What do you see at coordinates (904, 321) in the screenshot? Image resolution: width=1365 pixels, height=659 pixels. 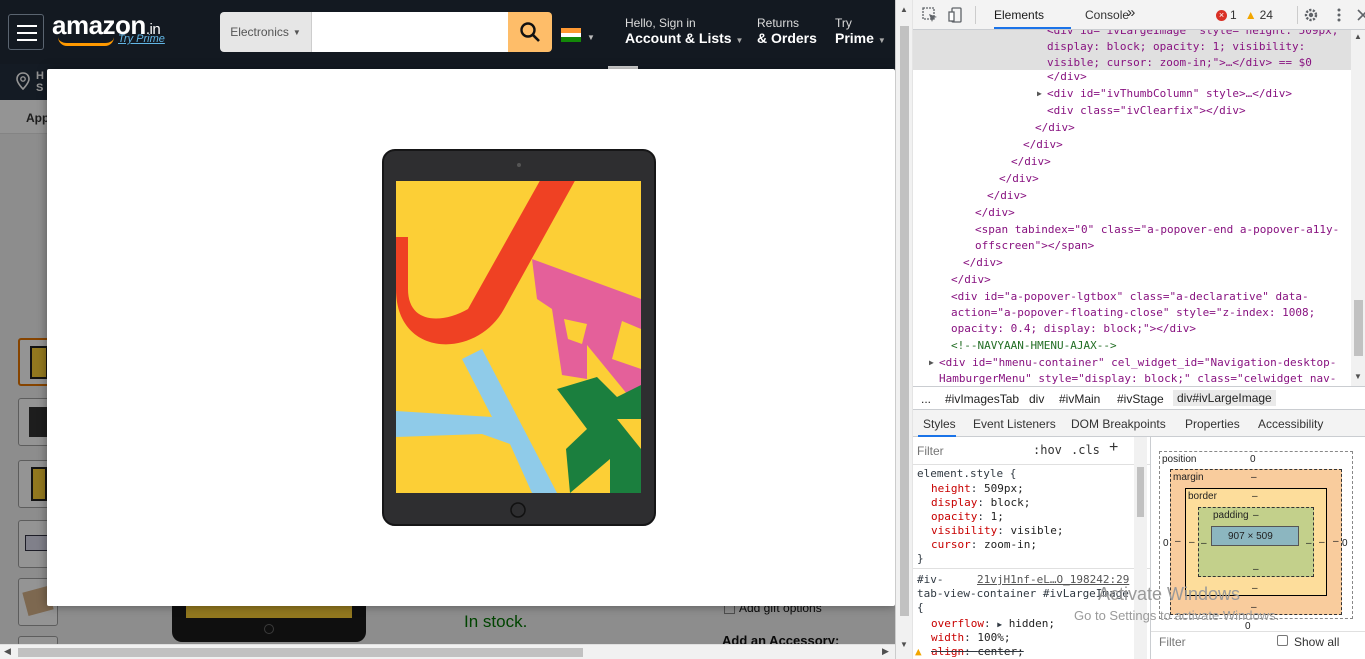 I see `page-scroll-thumb` at bounding box center [904, 321].